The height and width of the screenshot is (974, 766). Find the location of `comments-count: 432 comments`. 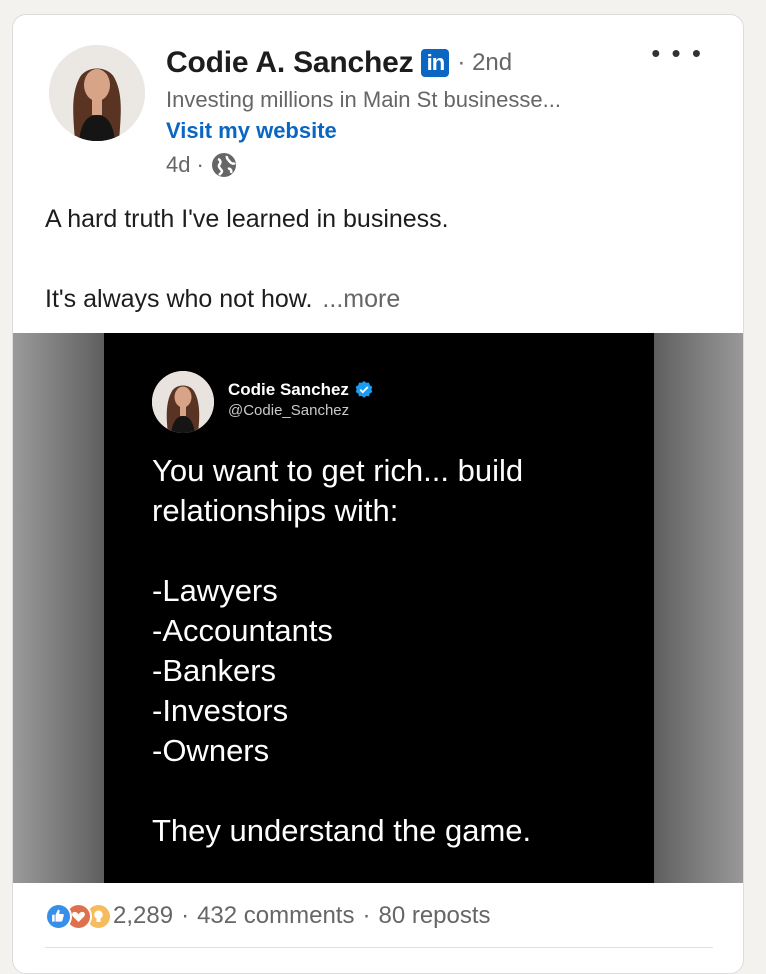

comments-count: 432 comments is located at coordinates (275, 916).